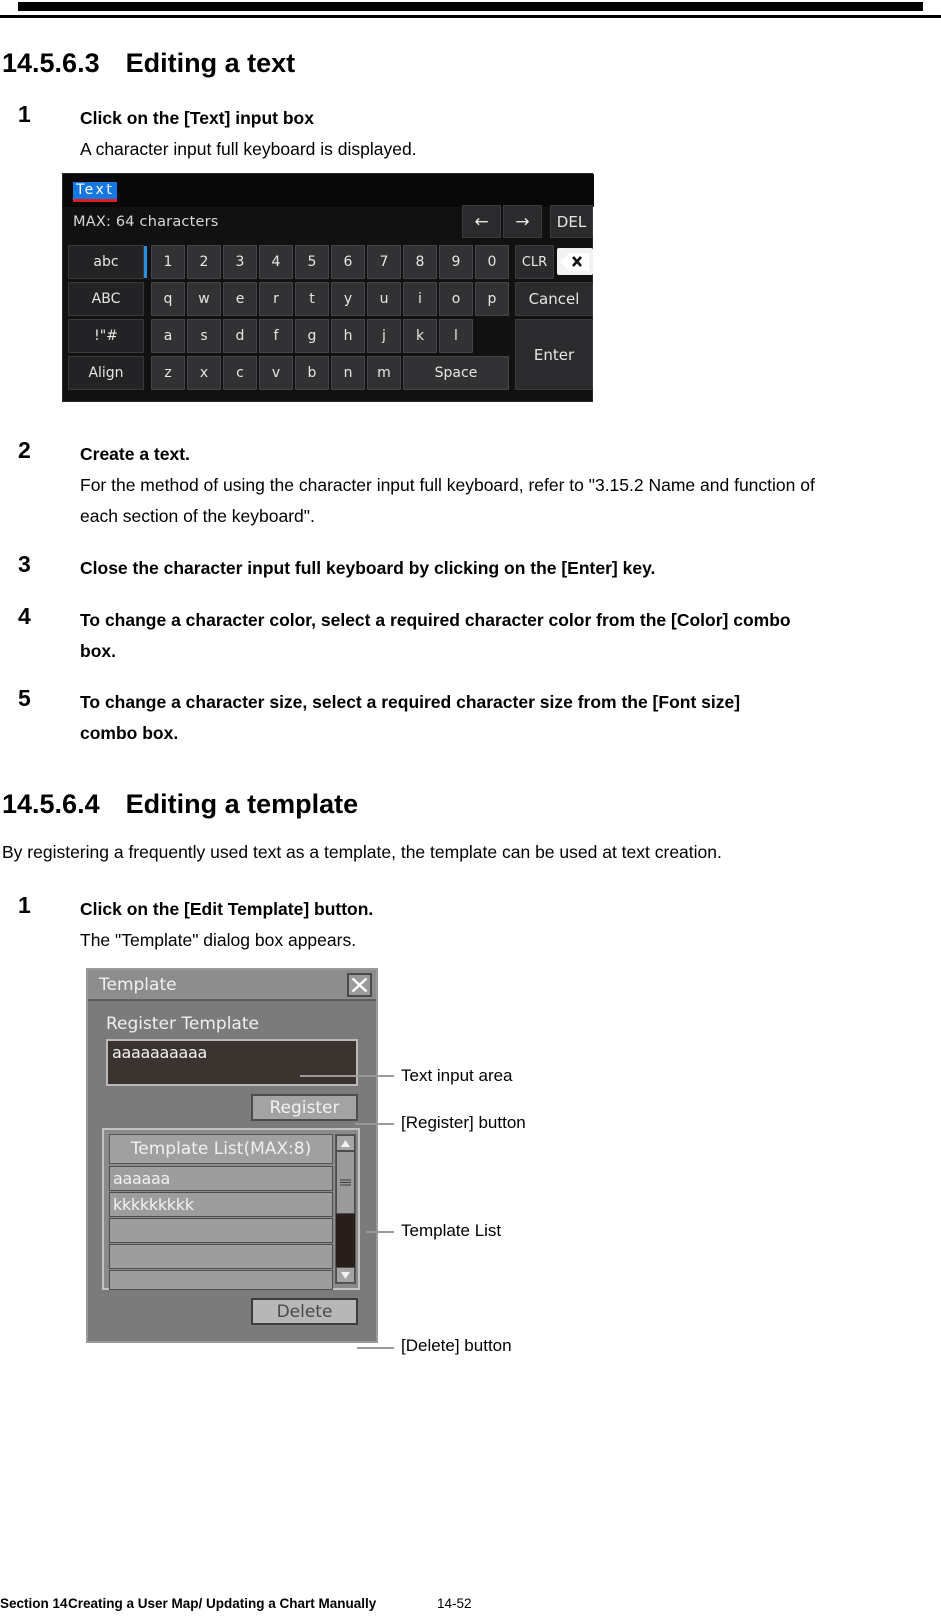 This screenshot has height=1621, width=941. Describe the element at coordinates (345, 1143) in the screenshot. I see `scroll-up-button` at that location.